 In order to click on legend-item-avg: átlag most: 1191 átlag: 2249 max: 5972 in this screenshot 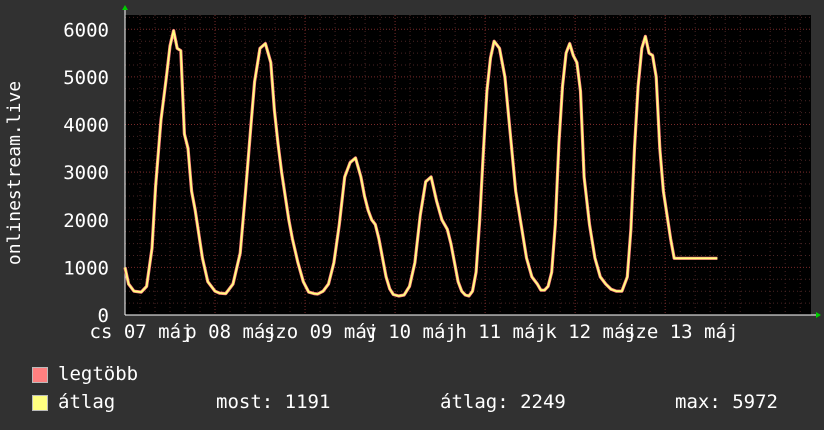, I will do `click(420, 402)`.